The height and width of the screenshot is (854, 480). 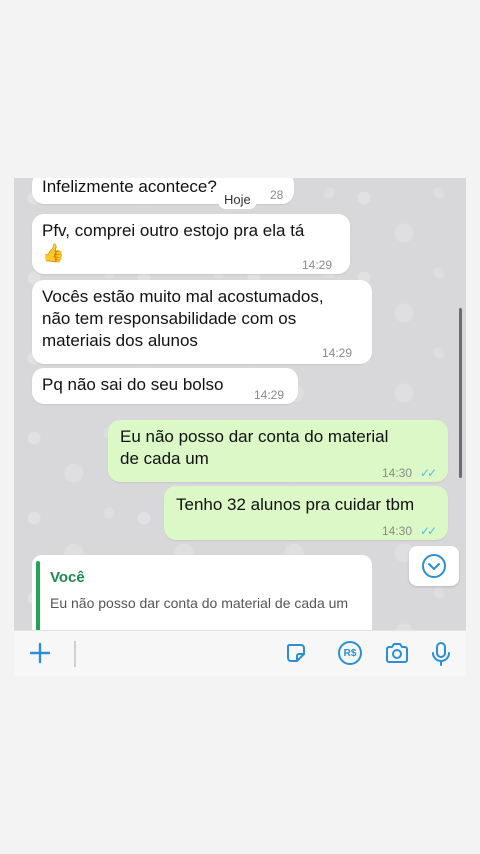 I want to click on camera-icon, so click(x=397, y=653).